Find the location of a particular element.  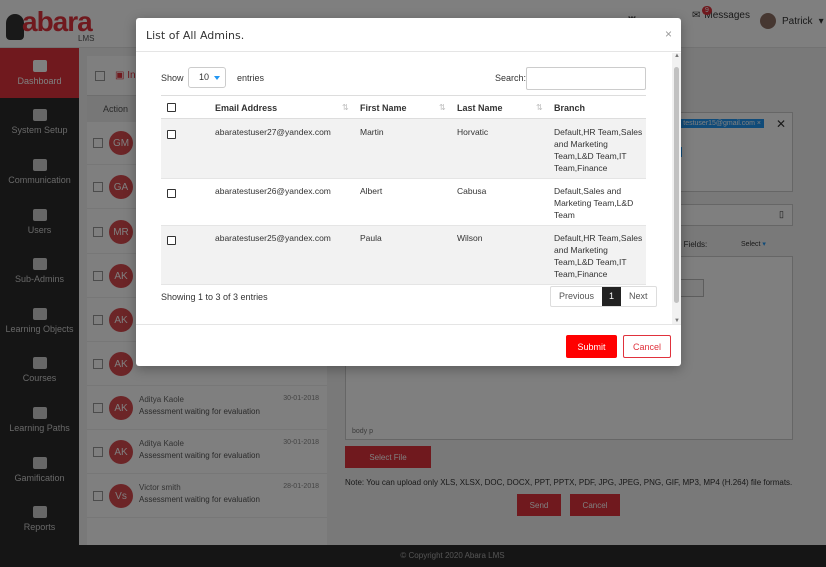

scroll-up-icon: ▲ is located at coordinates (677, 56).